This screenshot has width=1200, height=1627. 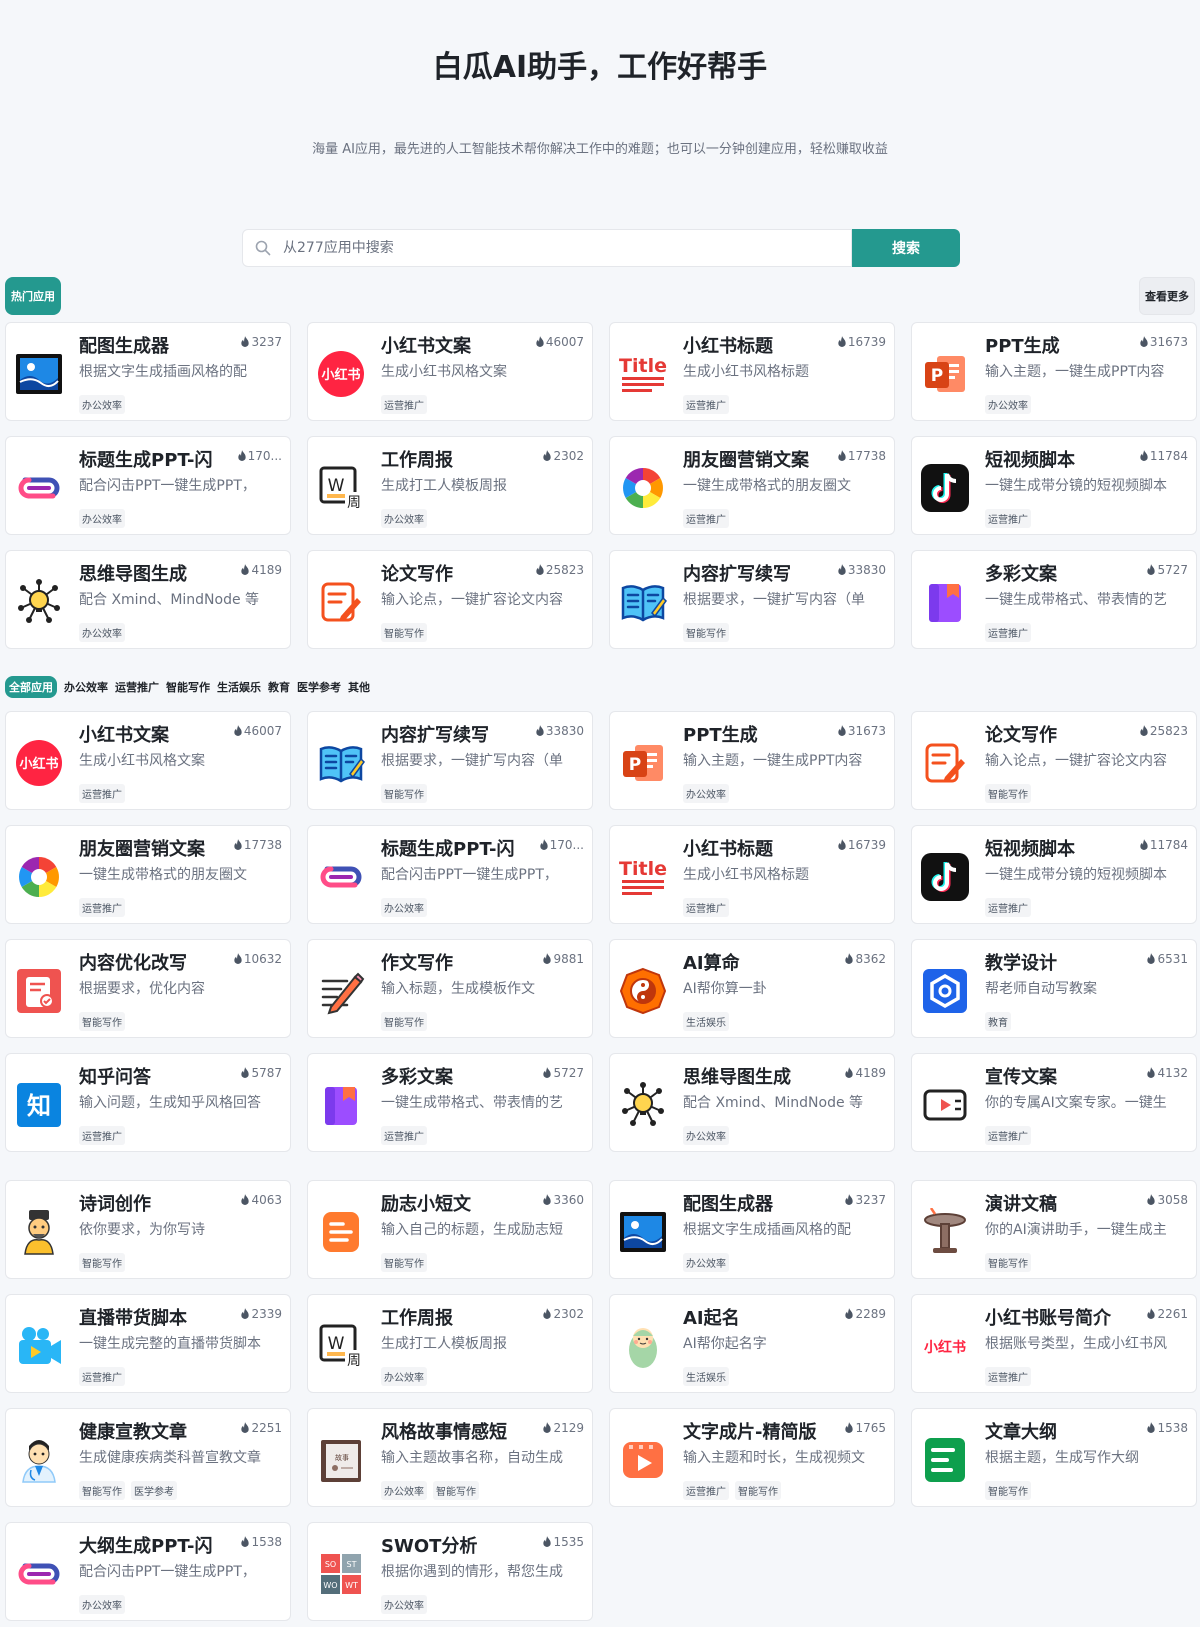 I want to click on category-tab: 生活娱乐, so click(x=239, y=687).